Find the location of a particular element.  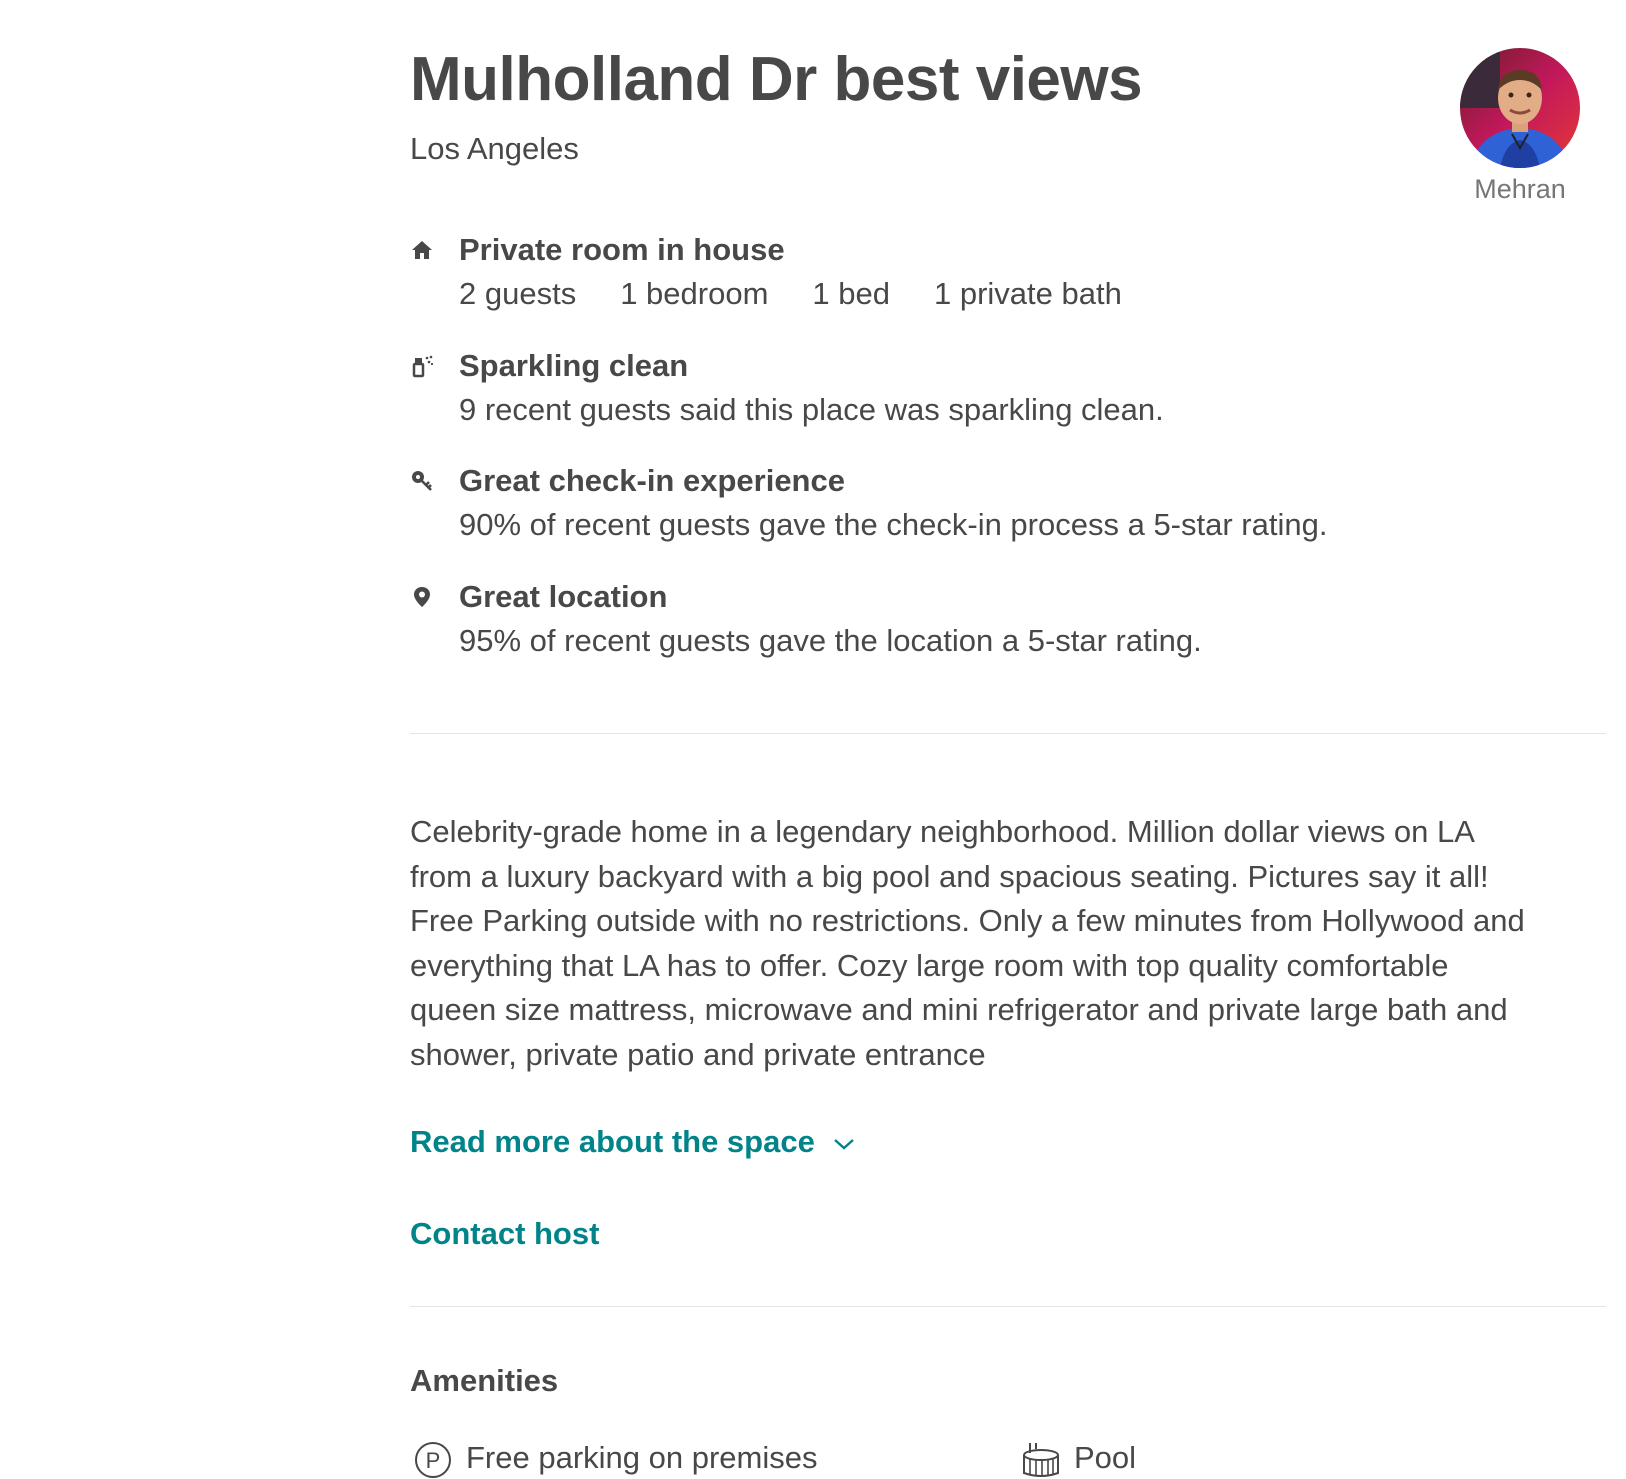

bath-count: 1 private bath is located at coordinates (1028, 293).